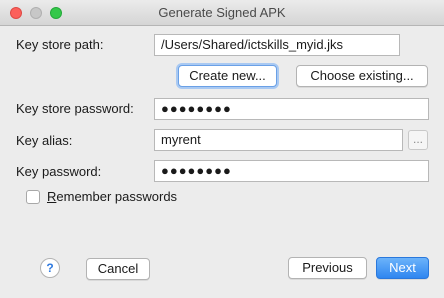  What do you see at coordinates (291, 109) in the screenshot?
I see `keystore-password-field: ●●●●●●●●` at bounding box center [291, 109].